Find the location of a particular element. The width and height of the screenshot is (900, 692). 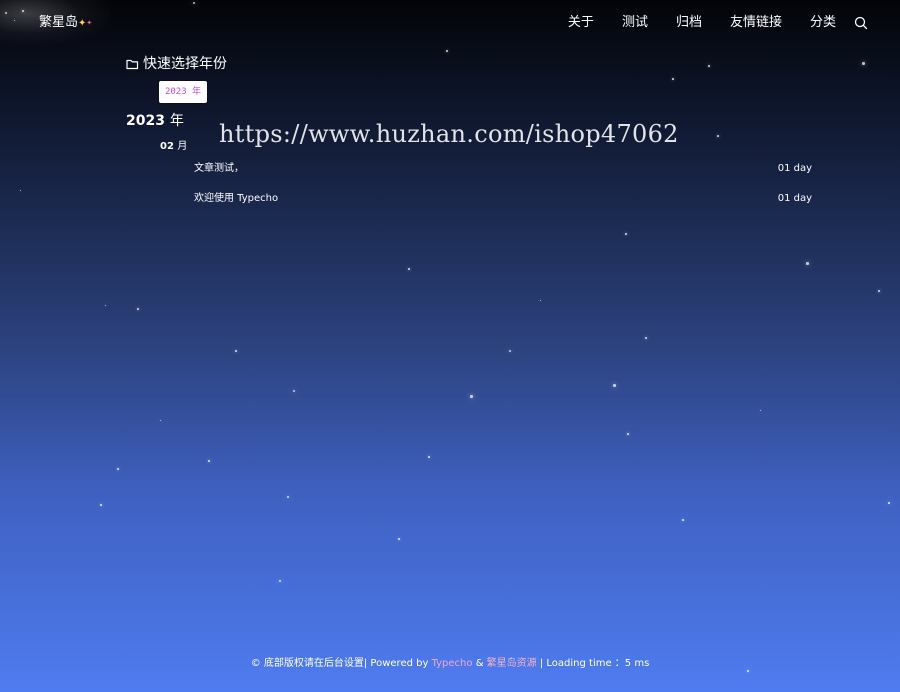

year-selector-label: 快速选择年份 is located at coordinates (185, 64).